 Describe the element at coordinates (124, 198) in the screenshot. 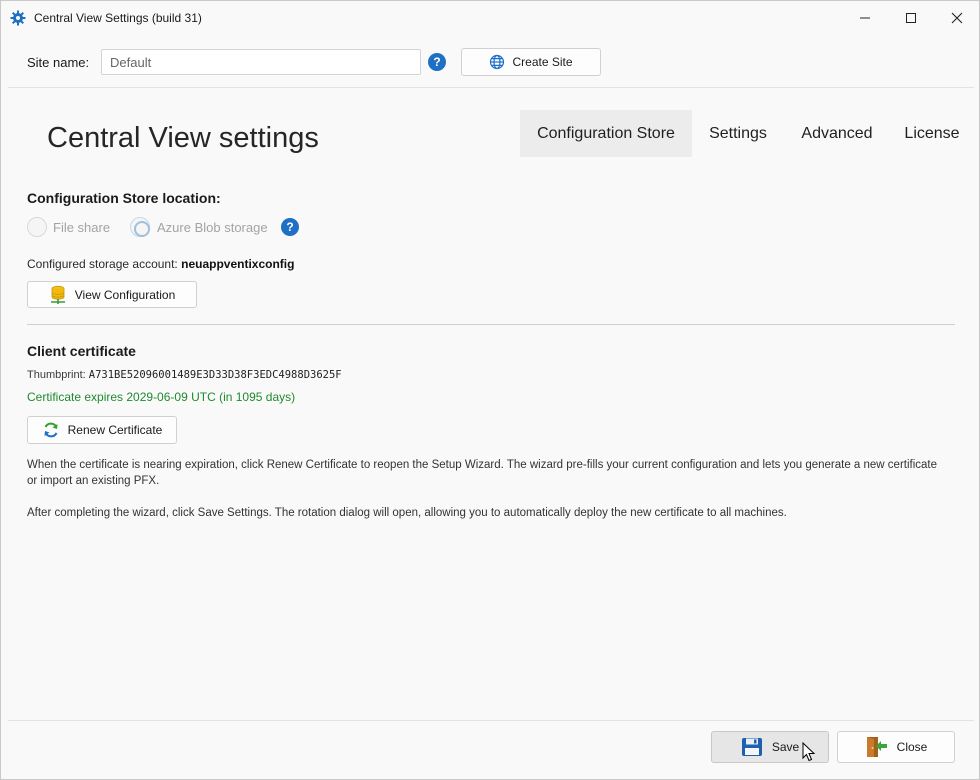

I see `store-location-heading: Configuration Store location:` at that location.